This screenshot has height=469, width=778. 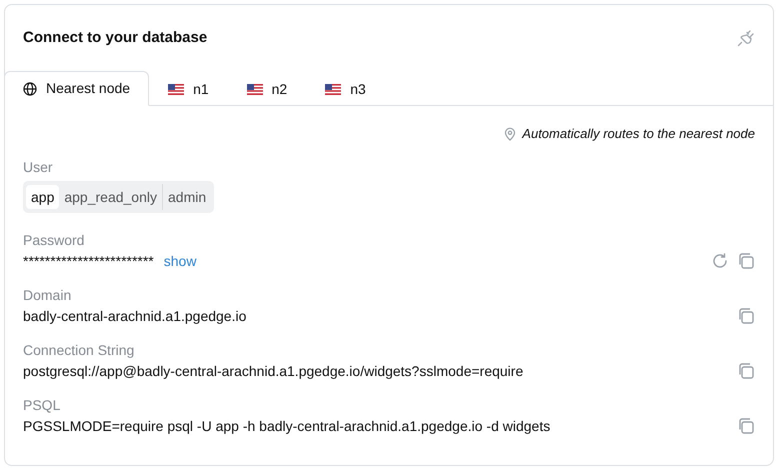 What do you see at coordinates (746, 38) in the screenshot?
I see `plug-icon` at bounding box center [746, 38].